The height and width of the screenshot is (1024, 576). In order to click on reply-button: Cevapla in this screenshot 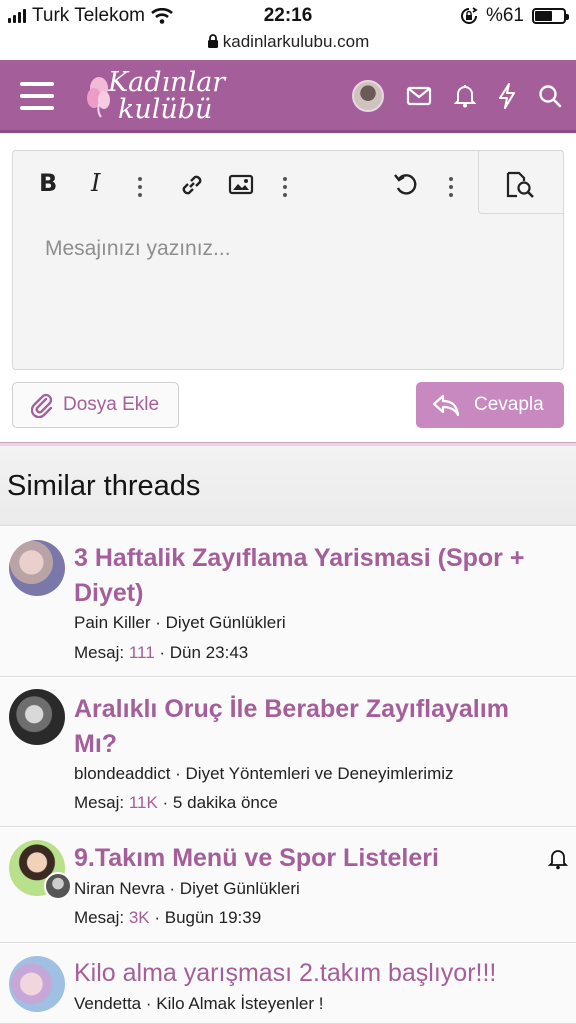, I will do `click(490, 405)`.